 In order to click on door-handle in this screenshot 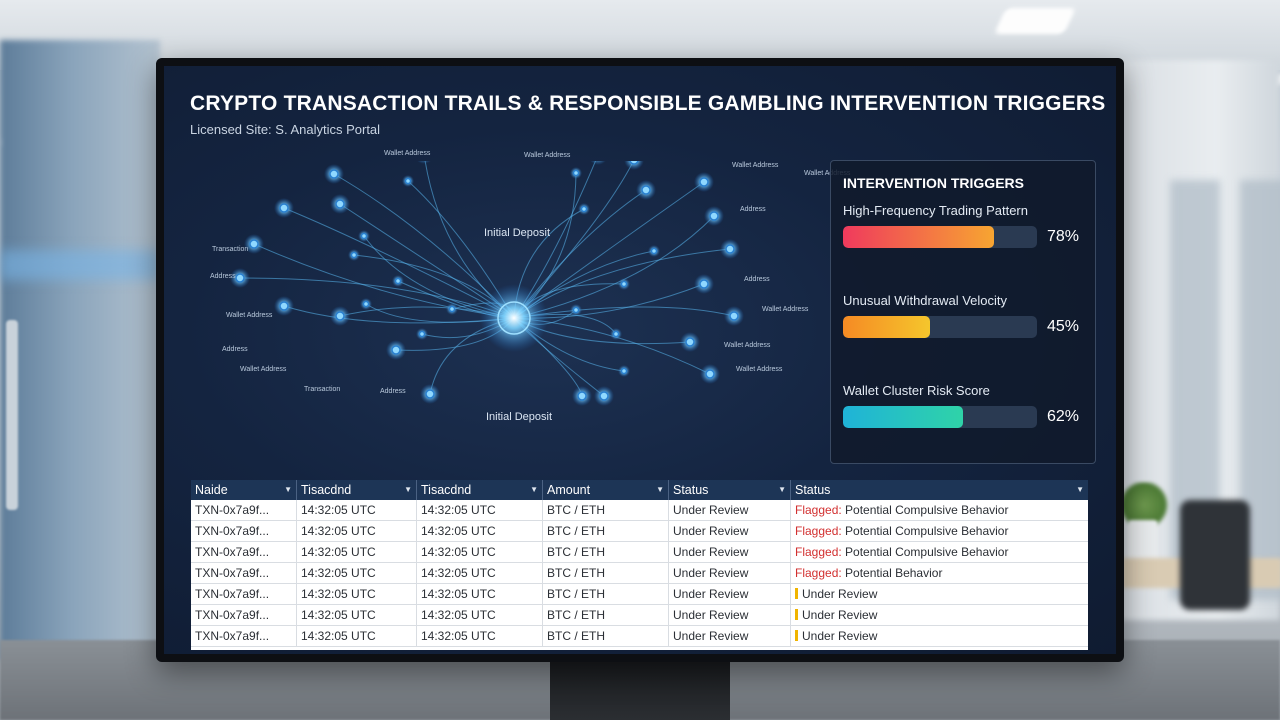, I will do `click(12, 415)`.